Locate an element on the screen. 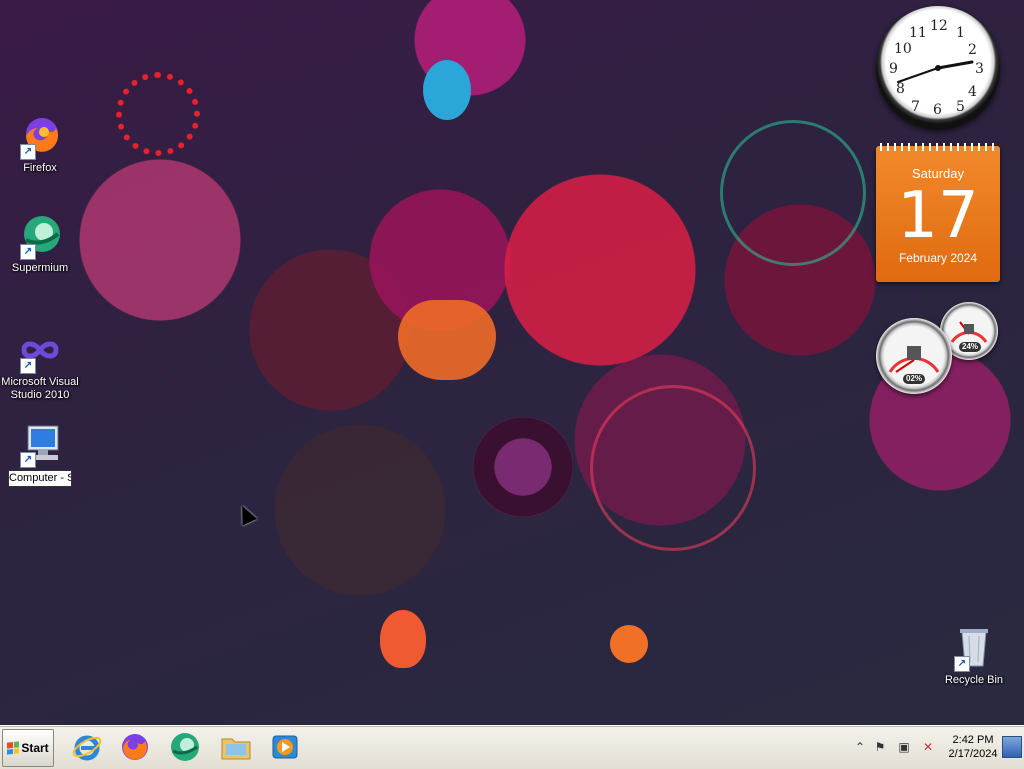 The width and height of the screenshot is (1024, 769). desktop-icon-label: Firefox is located at coordinates (40, 168).